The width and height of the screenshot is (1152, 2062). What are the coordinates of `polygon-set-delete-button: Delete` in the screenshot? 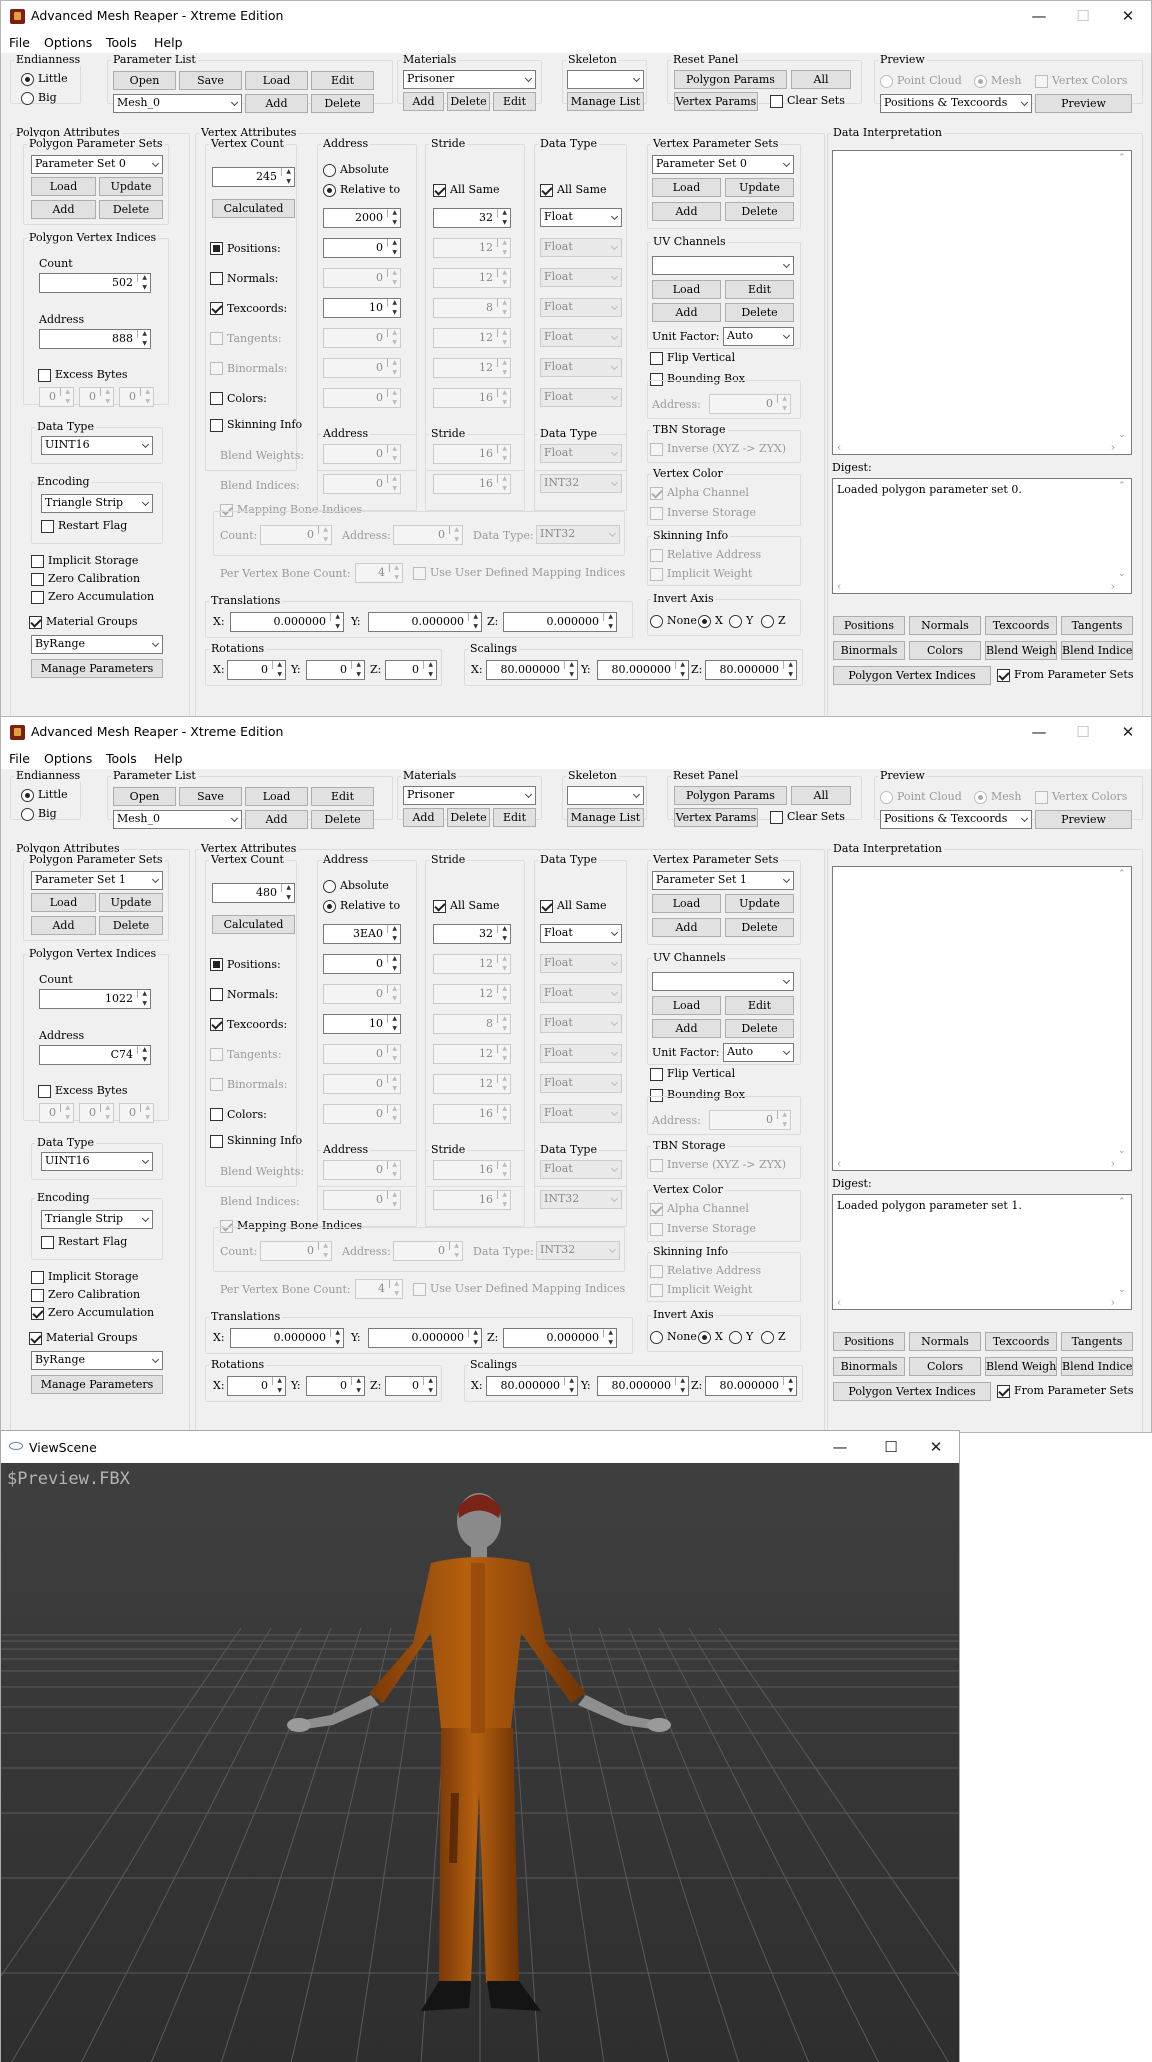 It's located at (131, 209).